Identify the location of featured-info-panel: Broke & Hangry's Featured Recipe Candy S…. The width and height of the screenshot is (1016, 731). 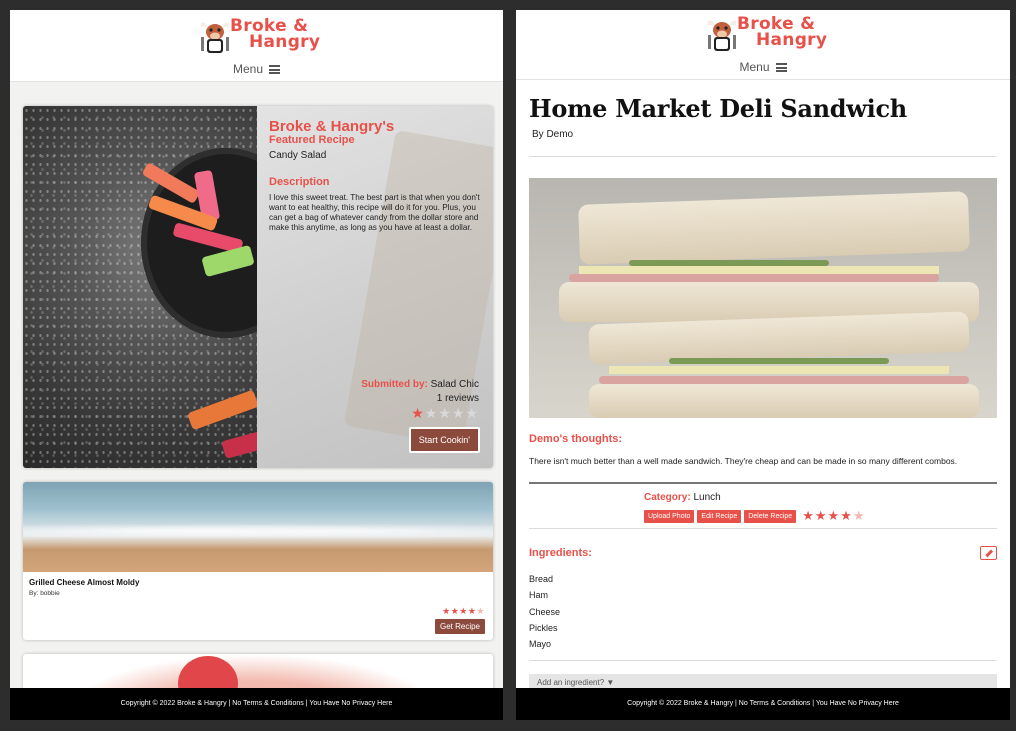
(375, 287).